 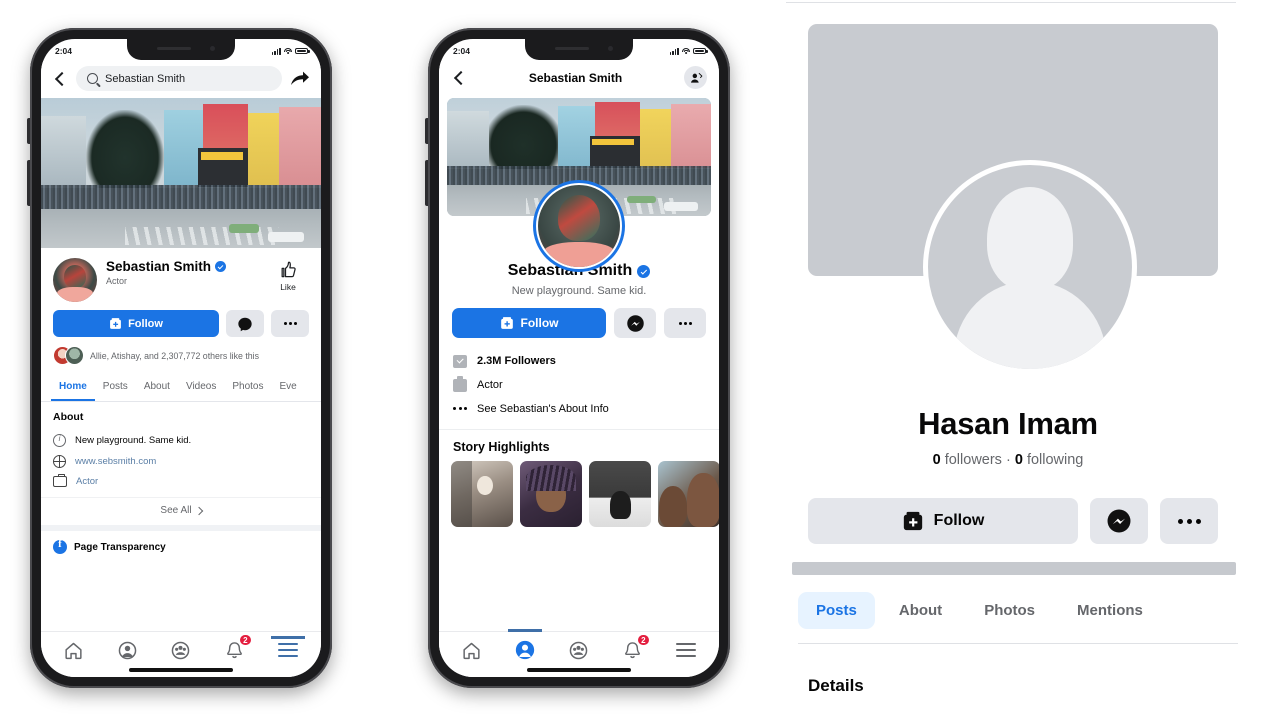 I want to click on followers-count-text: 2.3M Followers, so click(x=516, y=361).